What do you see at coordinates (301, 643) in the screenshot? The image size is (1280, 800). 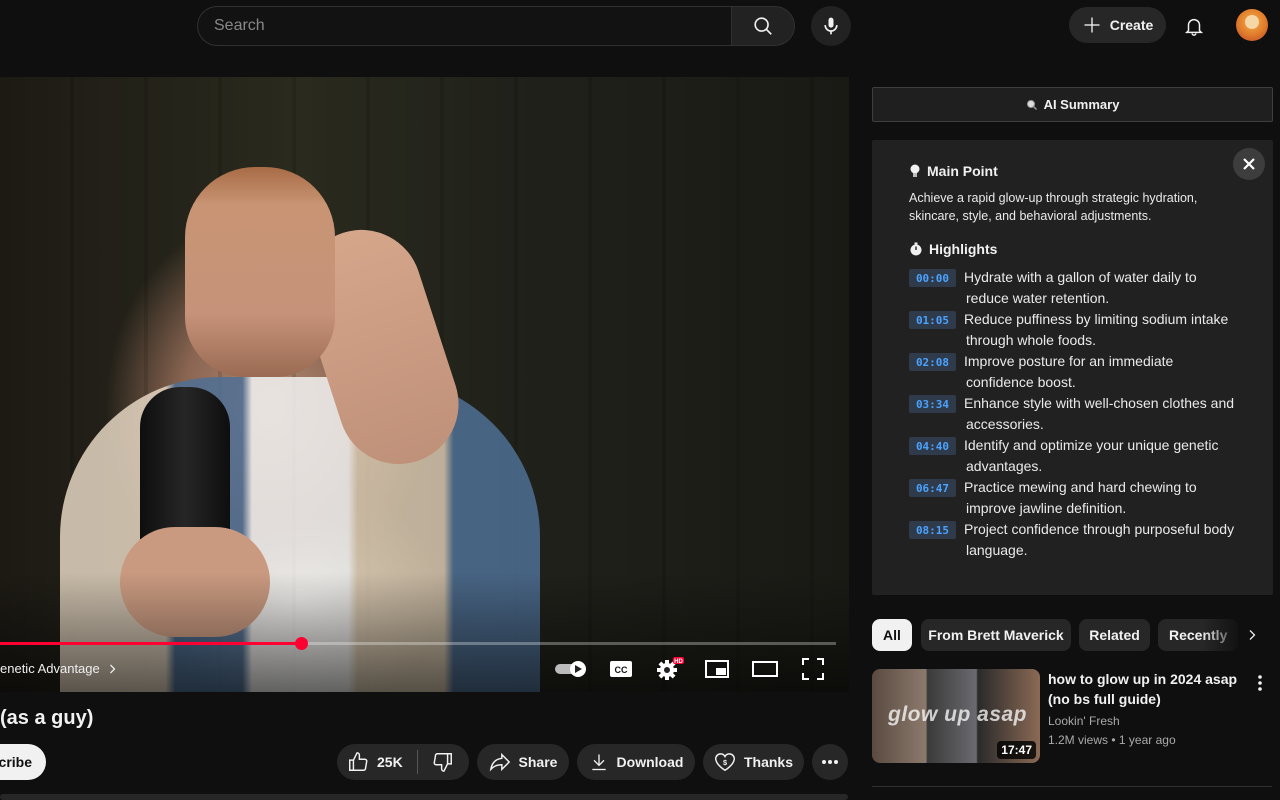 I see `scrubber-handle` at bounding box center [301, 643].